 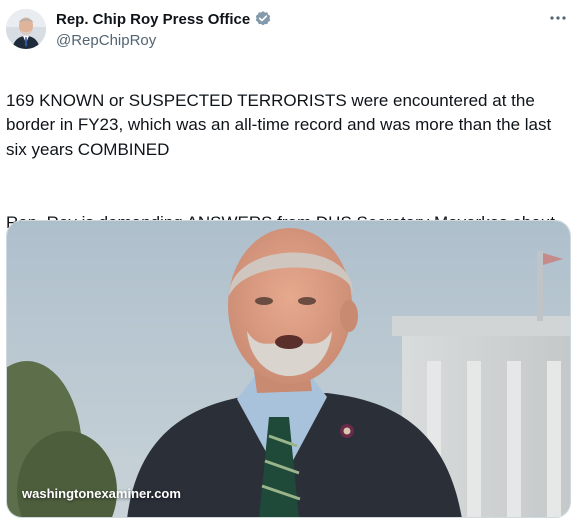 What do you see at coordinates (101, 493) in the screenshot?
I see `media-source-label: washingtonexaminer.com` at bounding box center [101, 493].